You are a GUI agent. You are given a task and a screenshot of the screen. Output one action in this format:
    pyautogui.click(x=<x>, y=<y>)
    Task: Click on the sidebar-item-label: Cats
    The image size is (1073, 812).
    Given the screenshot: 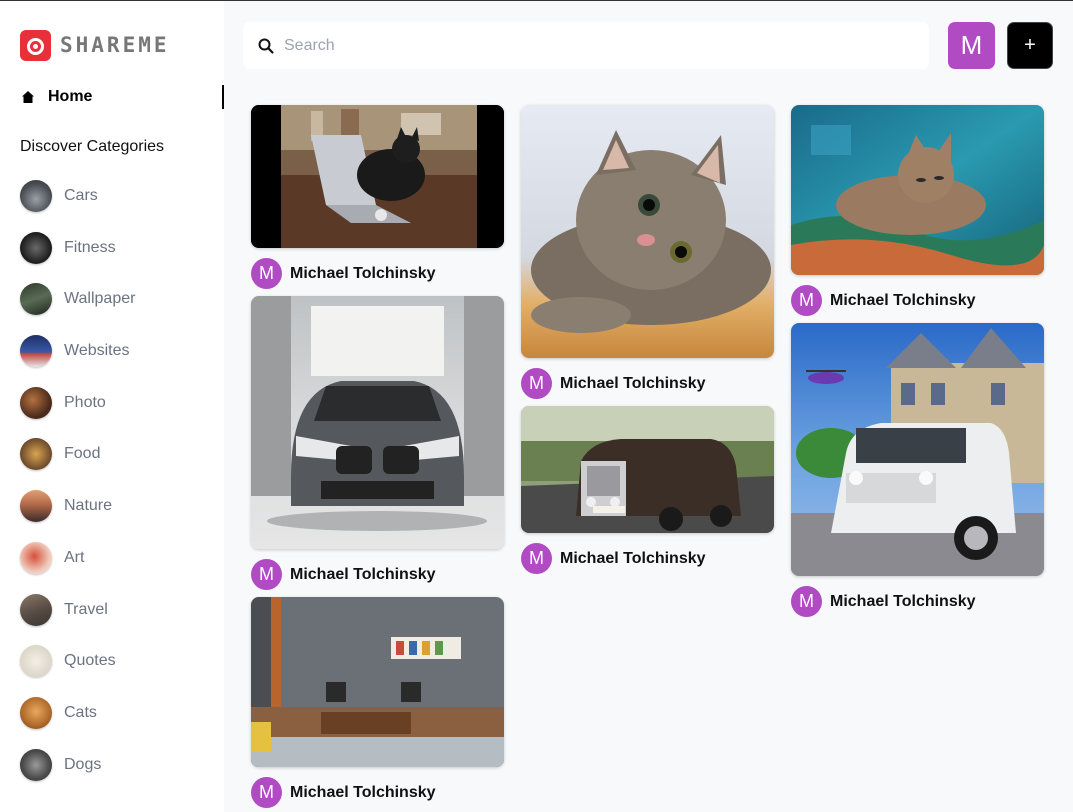 What is the action you would take?
    pyautogui.click(x=80, y=712)
    